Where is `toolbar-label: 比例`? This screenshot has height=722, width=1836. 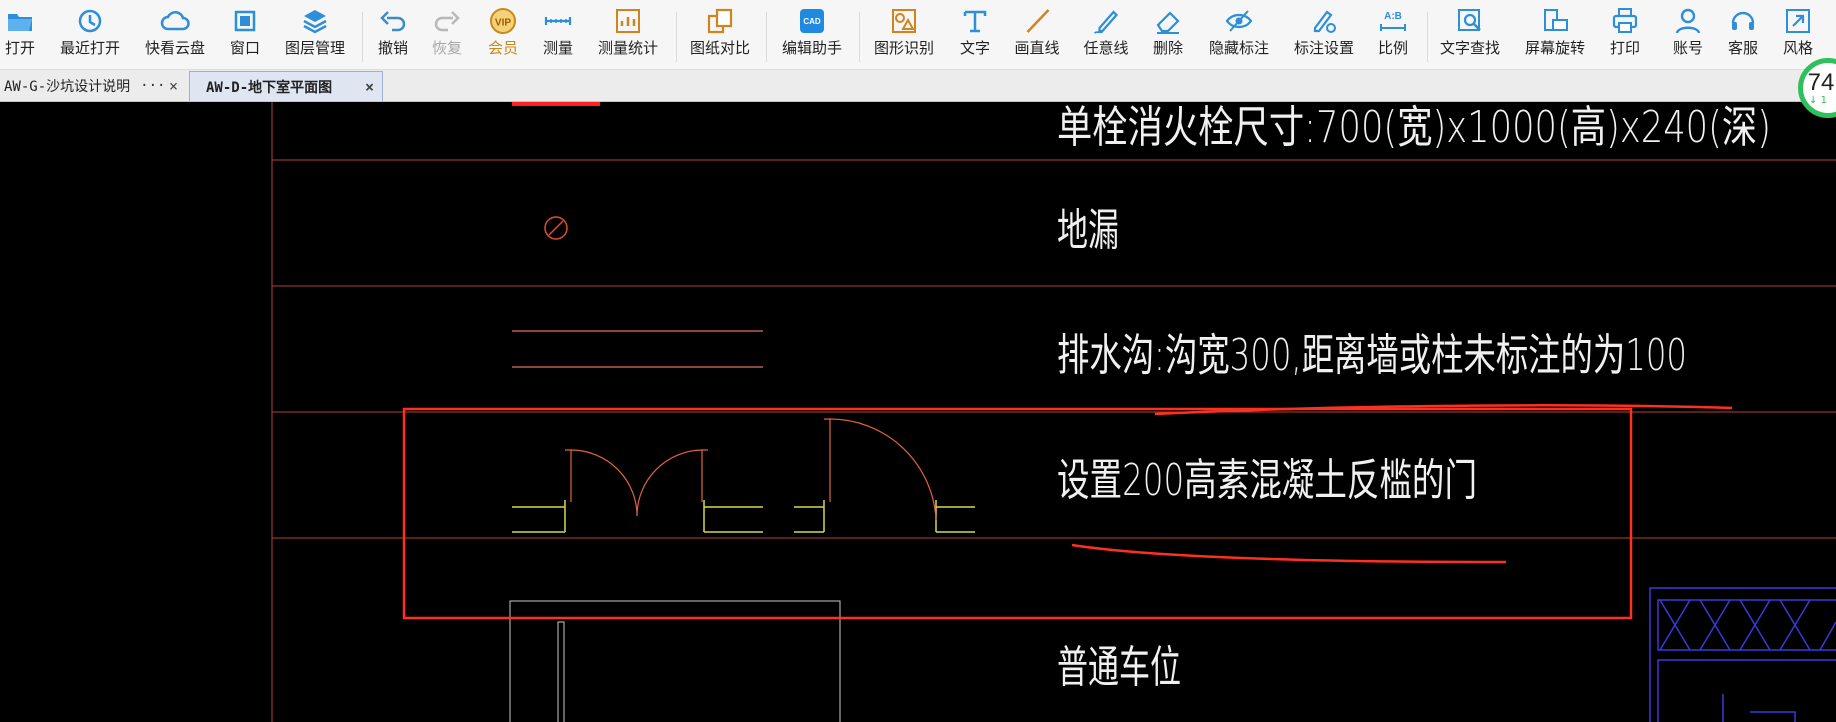 toolbar-label: 比例 is located at coordinates (1393, 48).